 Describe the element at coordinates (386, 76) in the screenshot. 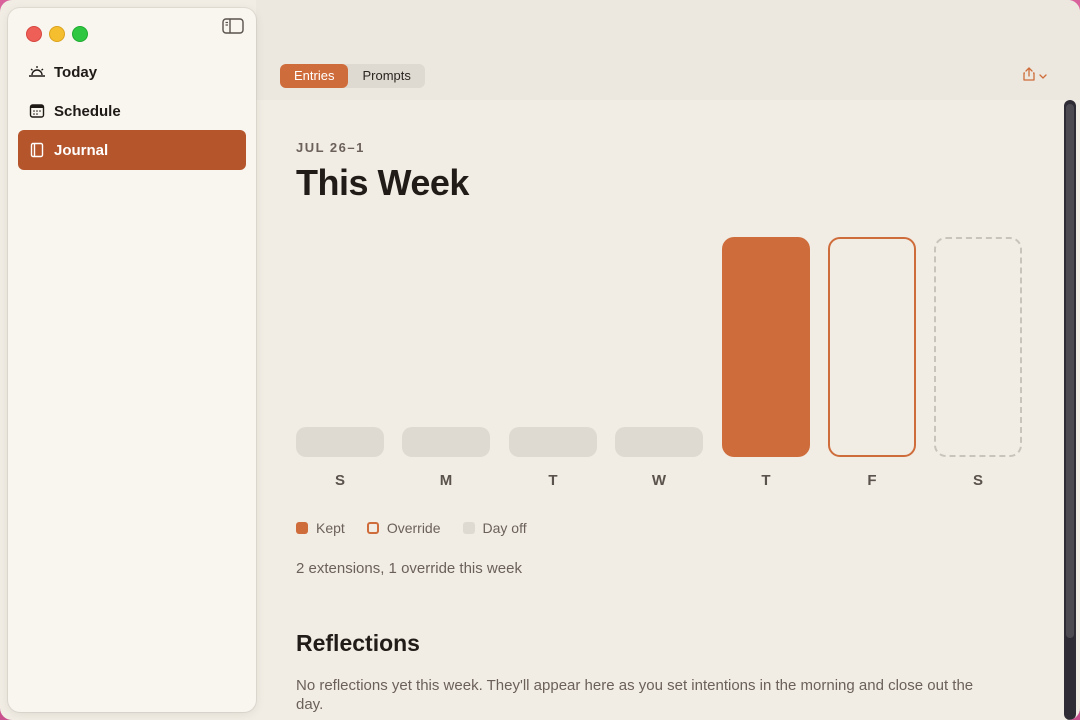

I see `tab-prompts: Prompts` at that location.